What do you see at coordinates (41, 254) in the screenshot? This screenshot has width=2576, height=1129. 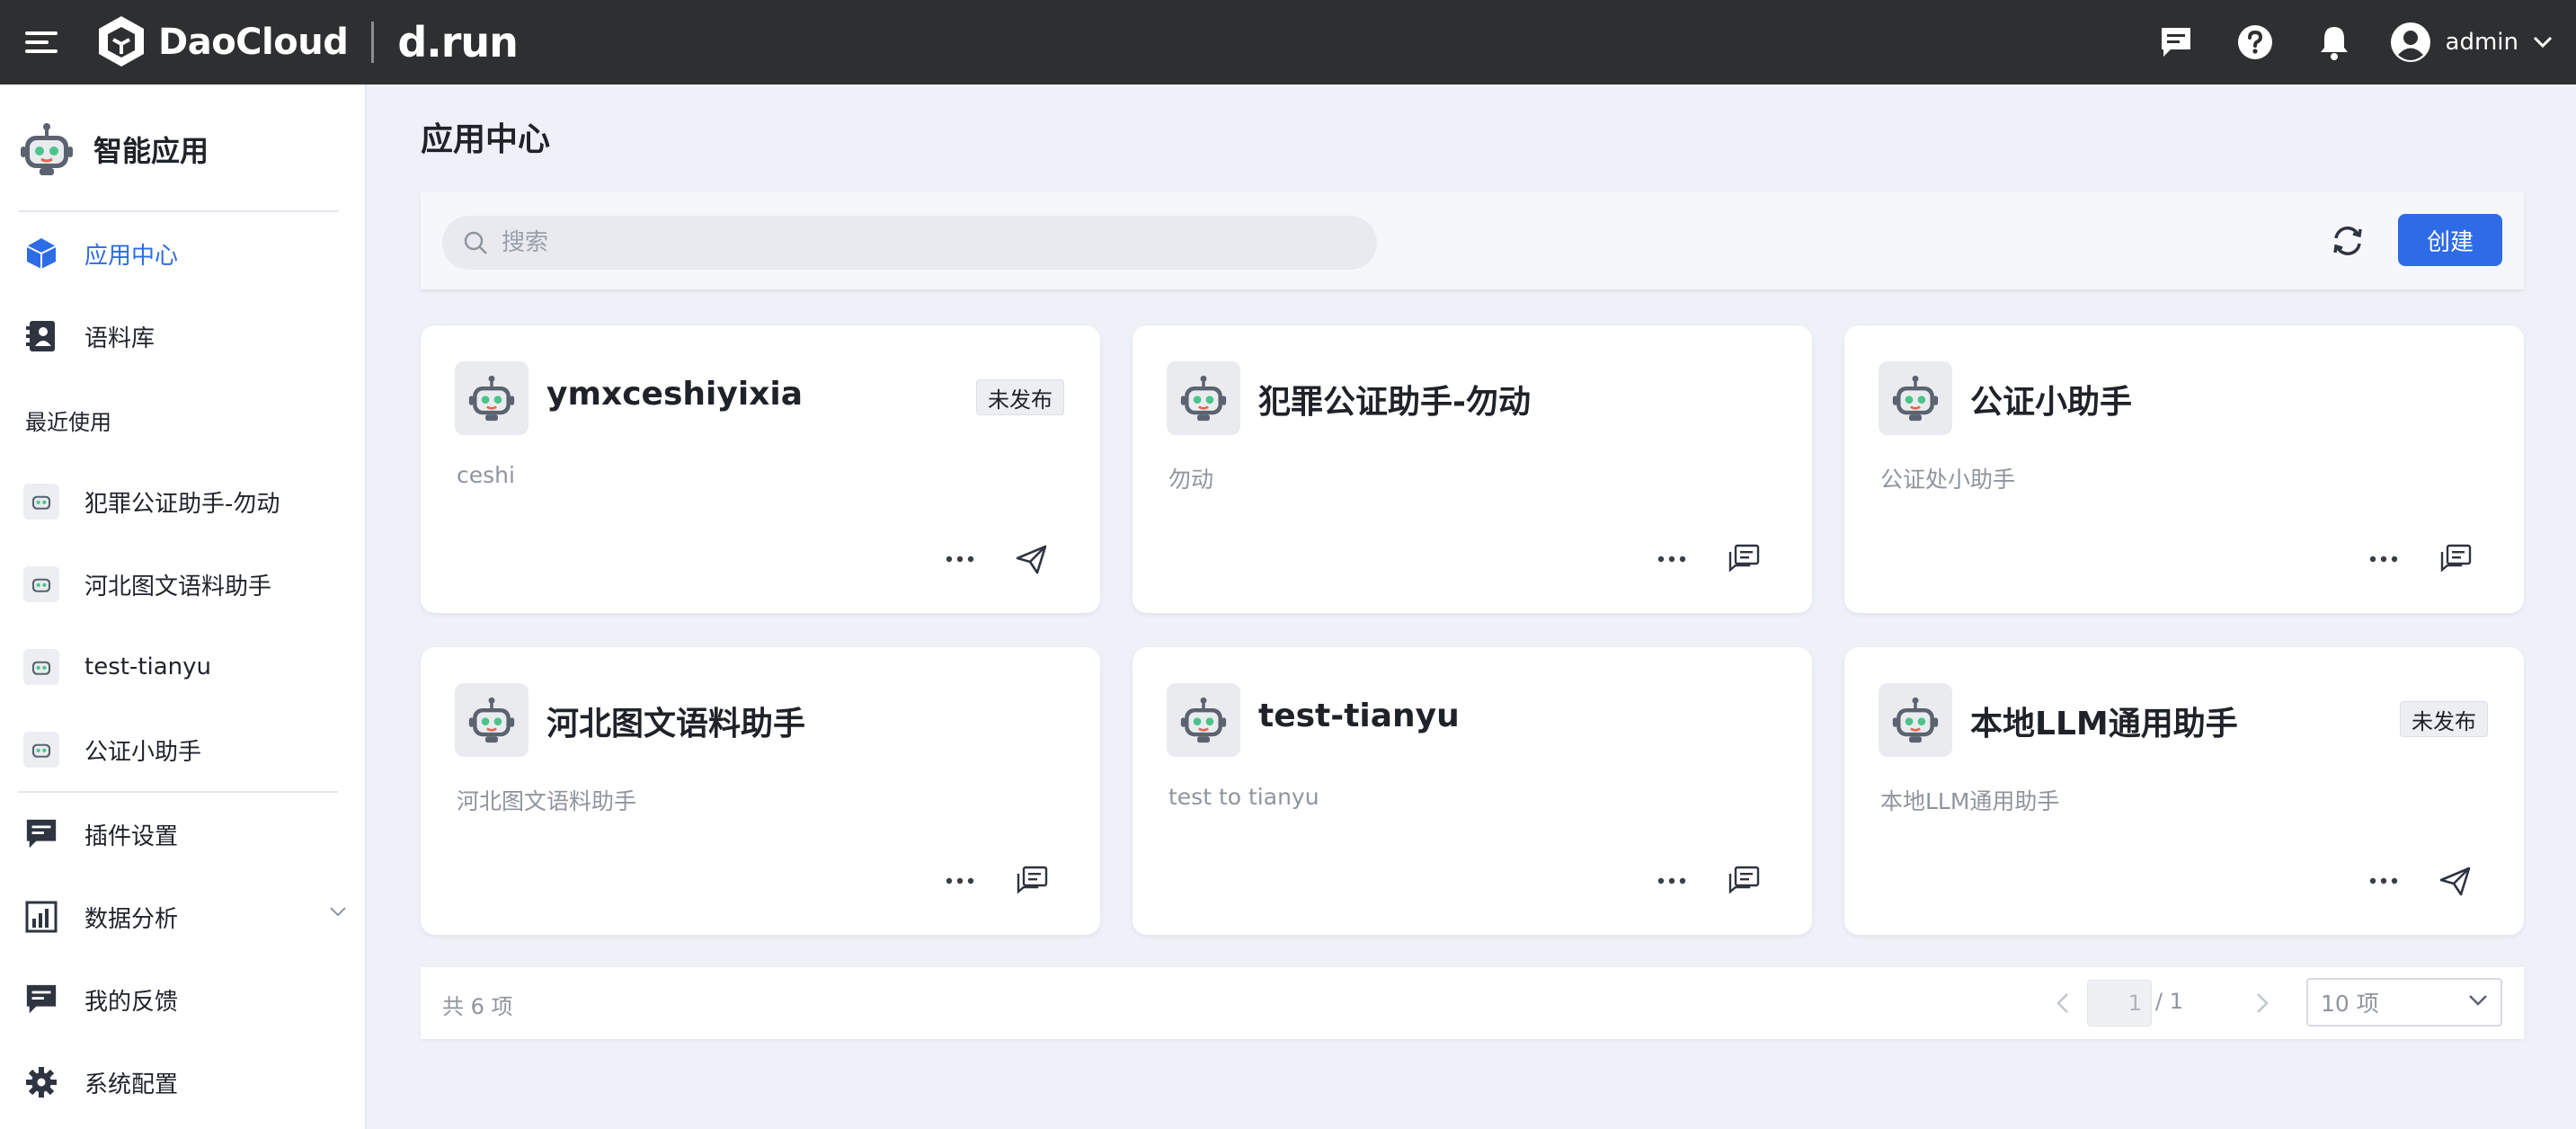 I see `cube-icon` at bounding box center [41, 254].